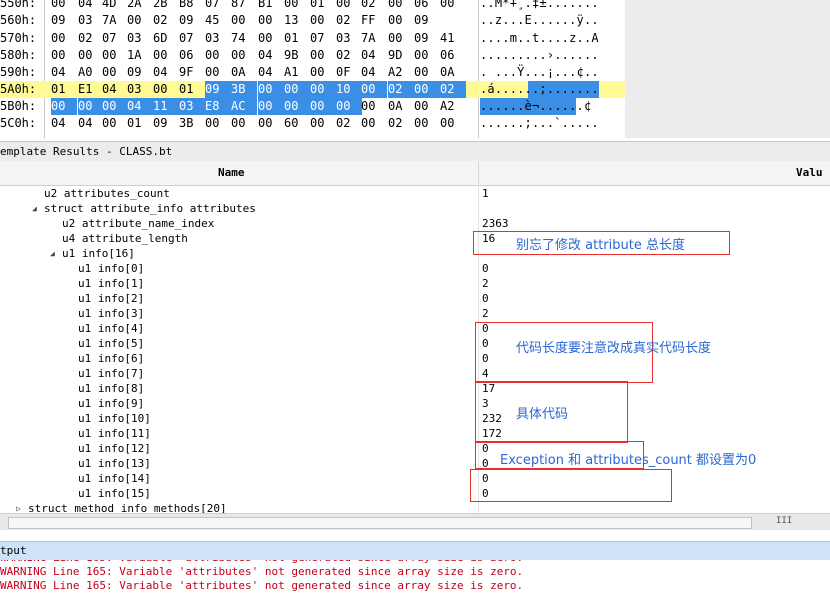  I want to click on horizontal-scrollbar: III, so click(415, 521).